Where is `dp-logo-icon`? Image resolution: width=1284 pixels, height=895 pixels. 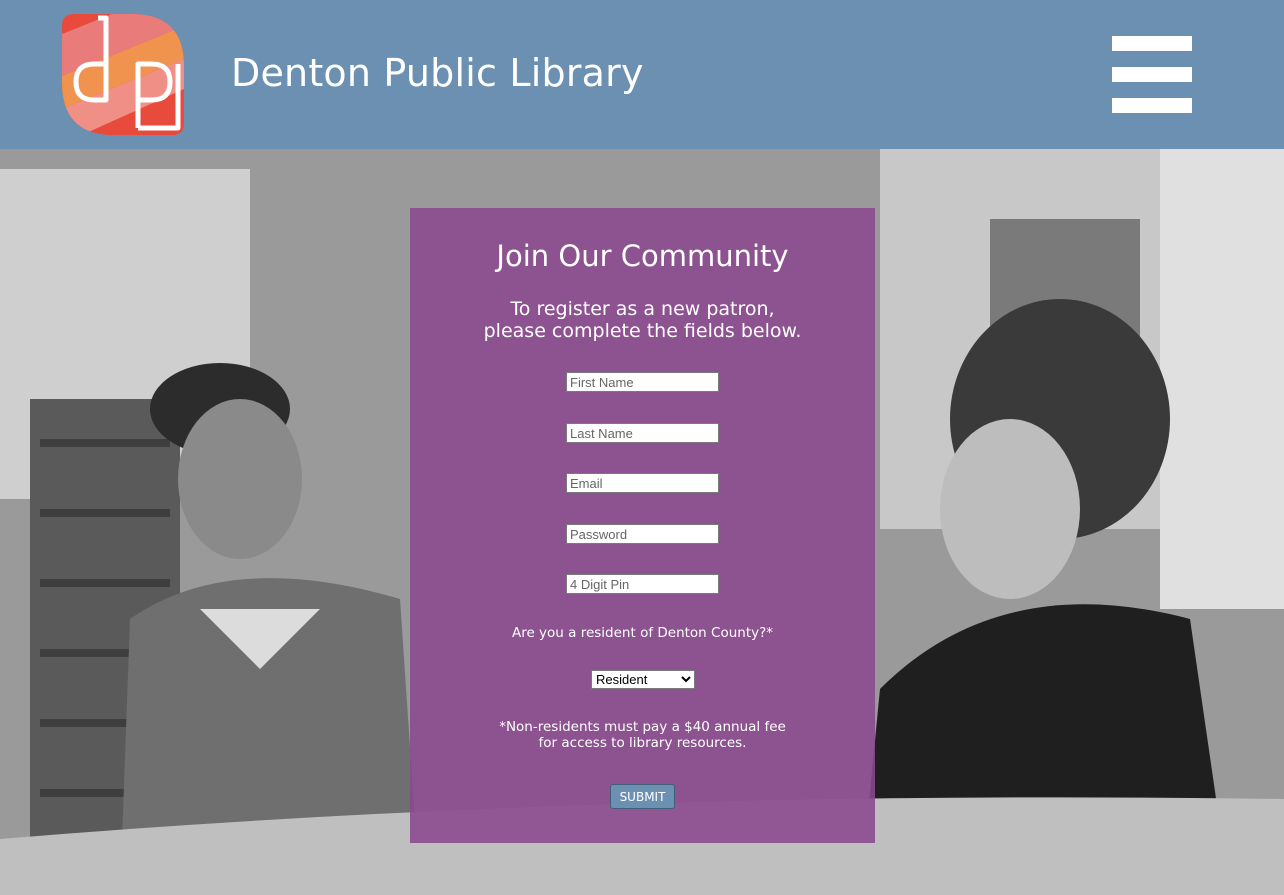 dp-logo-icon is located at coordinates (123, 74).